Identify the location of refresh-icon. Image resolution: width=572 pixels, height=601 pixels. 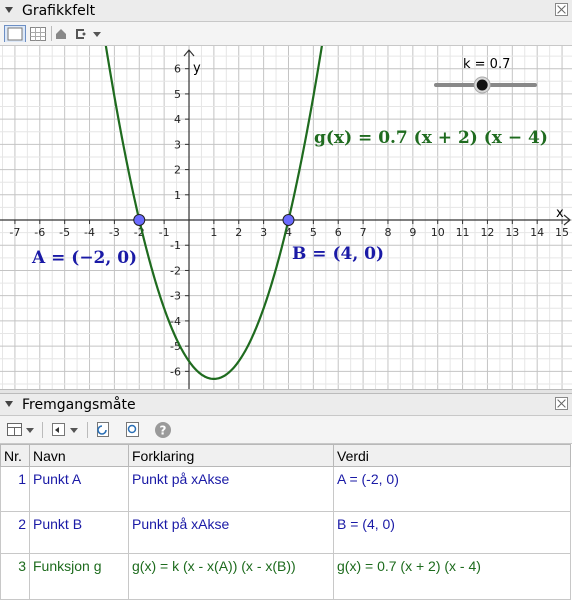
(104, 429).